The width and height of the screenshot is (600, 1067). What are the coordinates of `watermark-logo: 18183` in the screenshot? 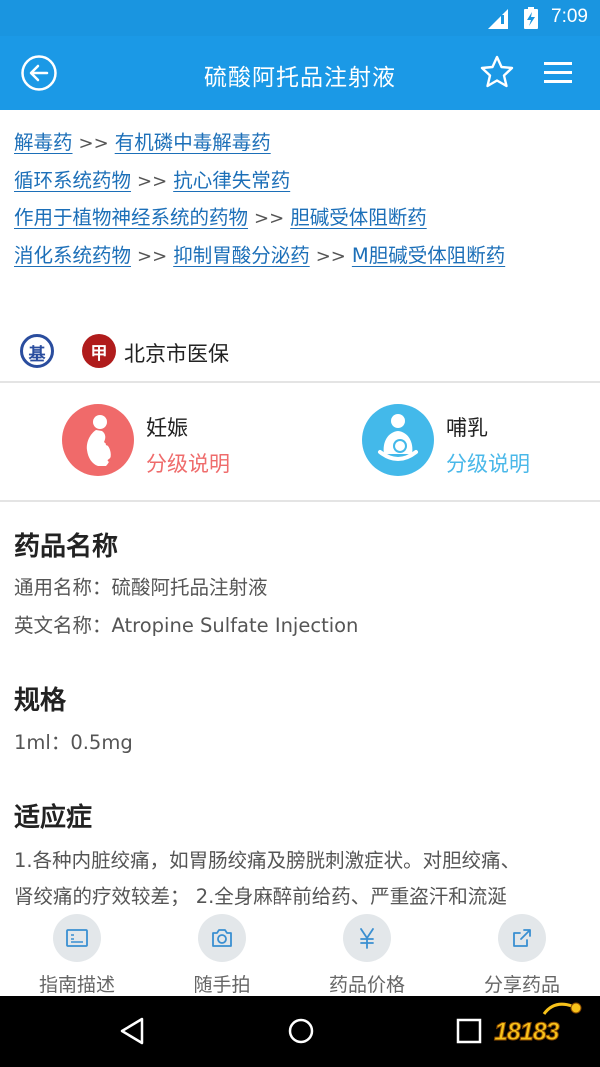 It's located at (542, 1028).